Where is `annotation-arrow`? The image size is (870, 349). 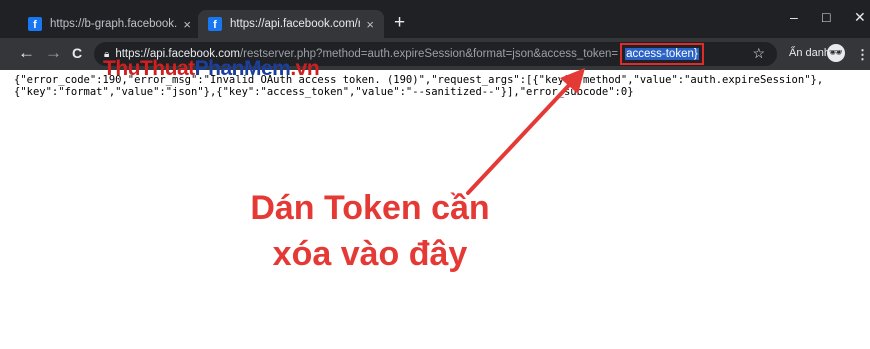 annotation-arrow is located at coordinates (525, 131).